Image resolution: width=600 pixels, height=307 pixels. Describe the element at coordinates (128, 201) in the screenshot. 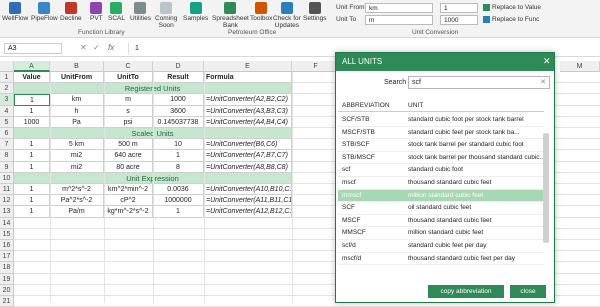

I see `data-cell: cP^2` at that location.